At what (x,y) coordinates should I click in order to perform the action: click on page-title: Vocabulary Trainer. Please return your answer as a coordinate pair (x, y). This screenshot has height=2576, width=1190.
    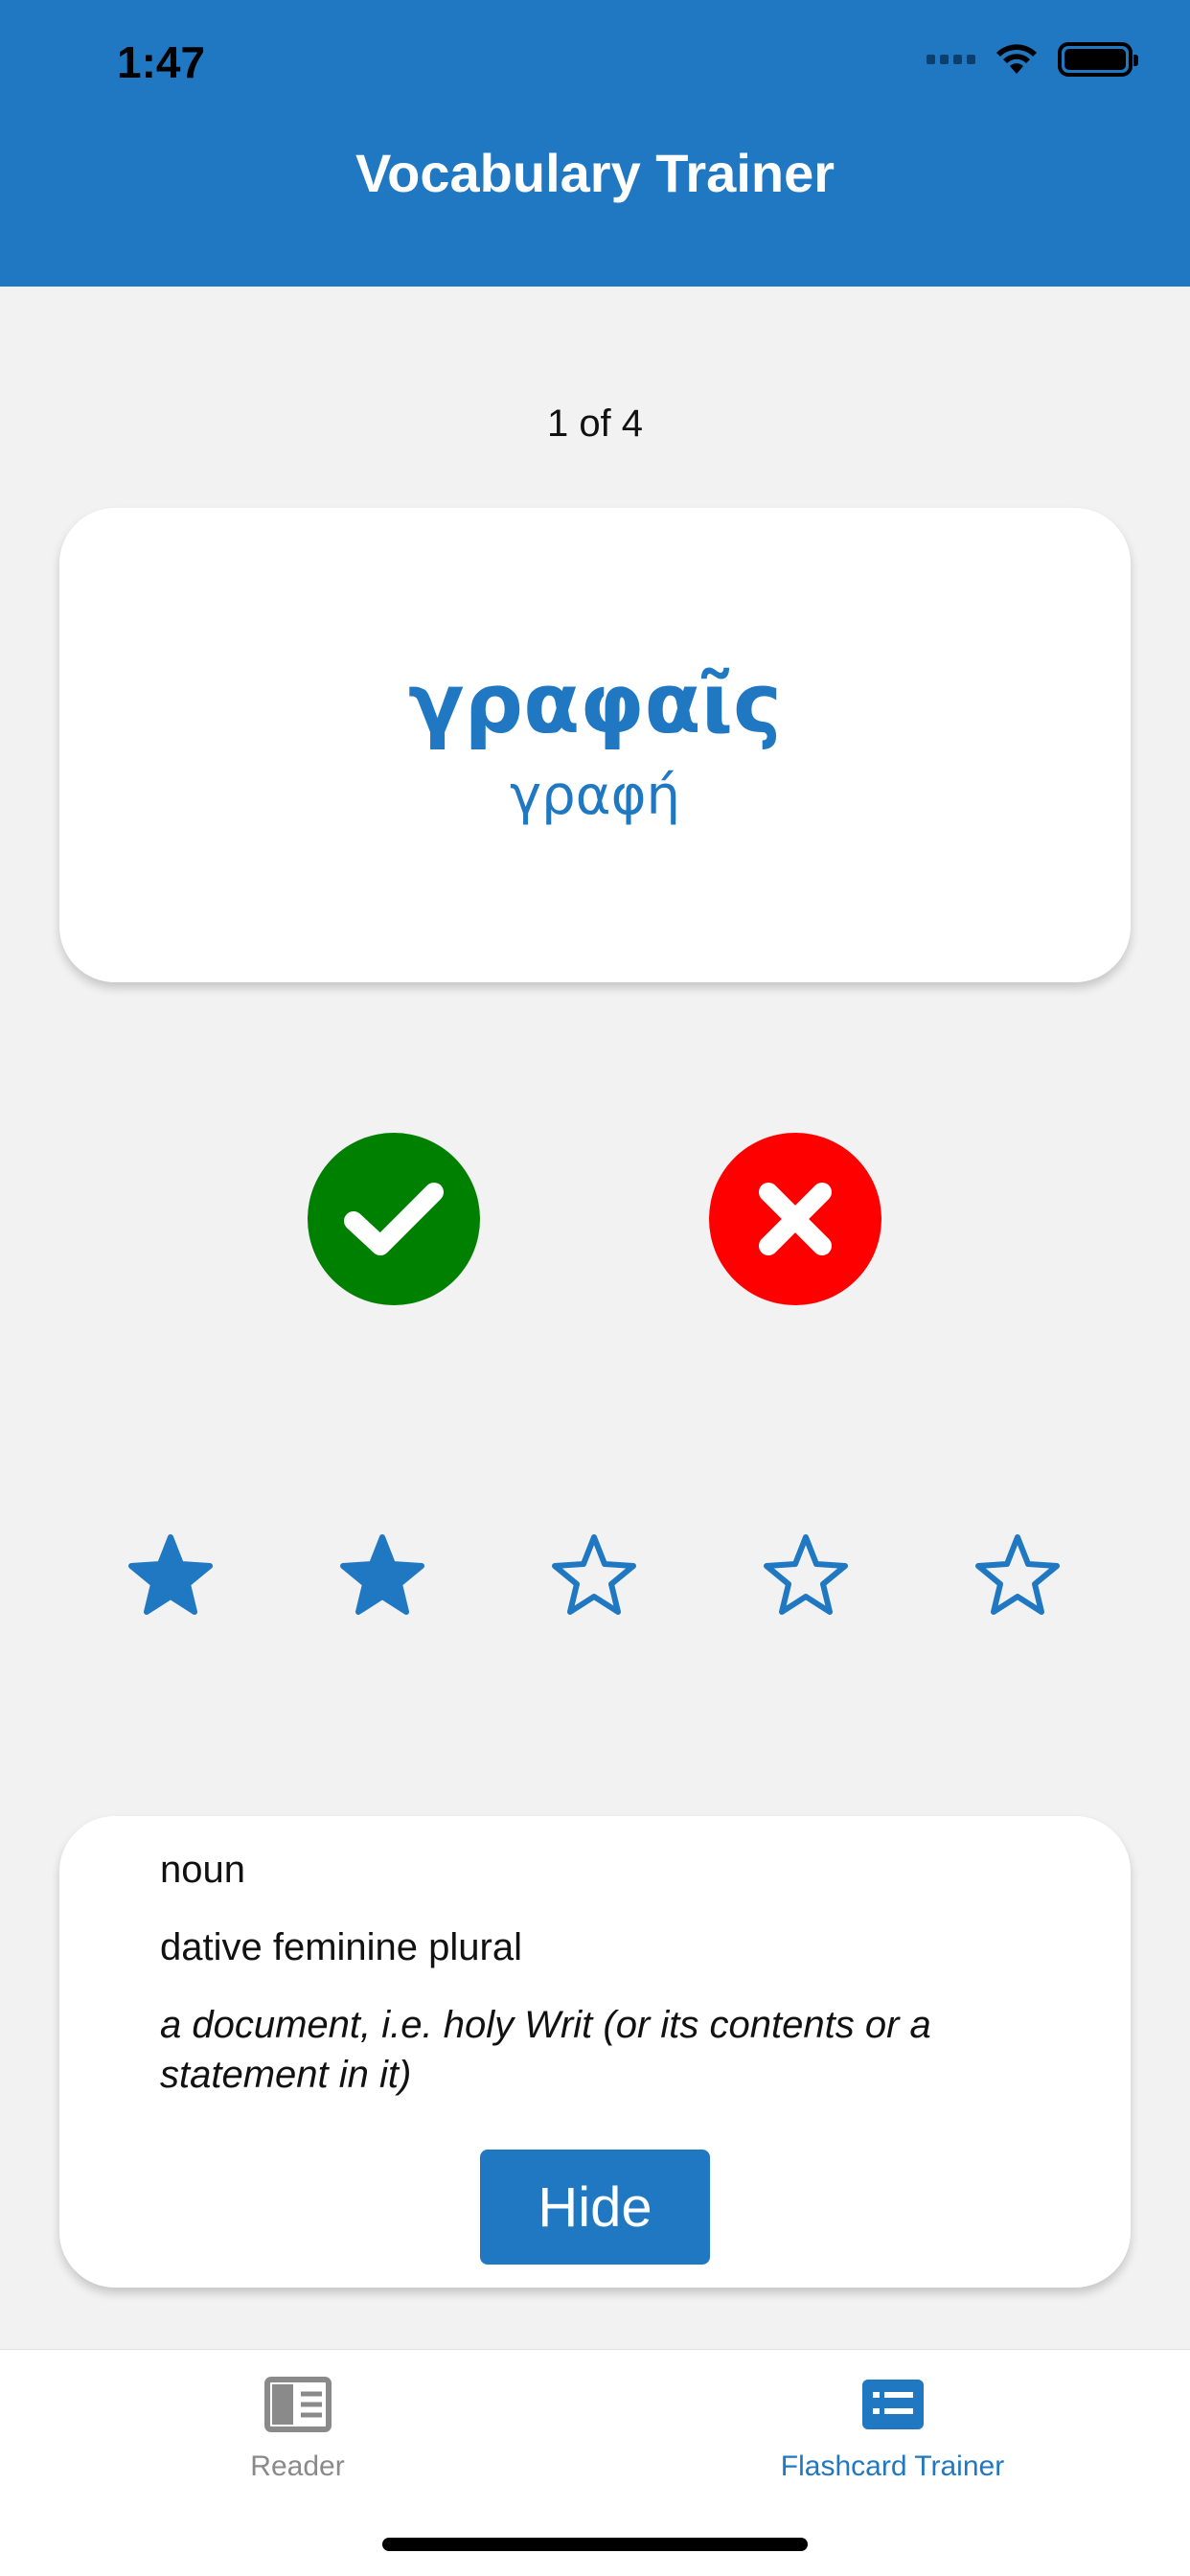
    Looking at the image, I should click on (595, 173).